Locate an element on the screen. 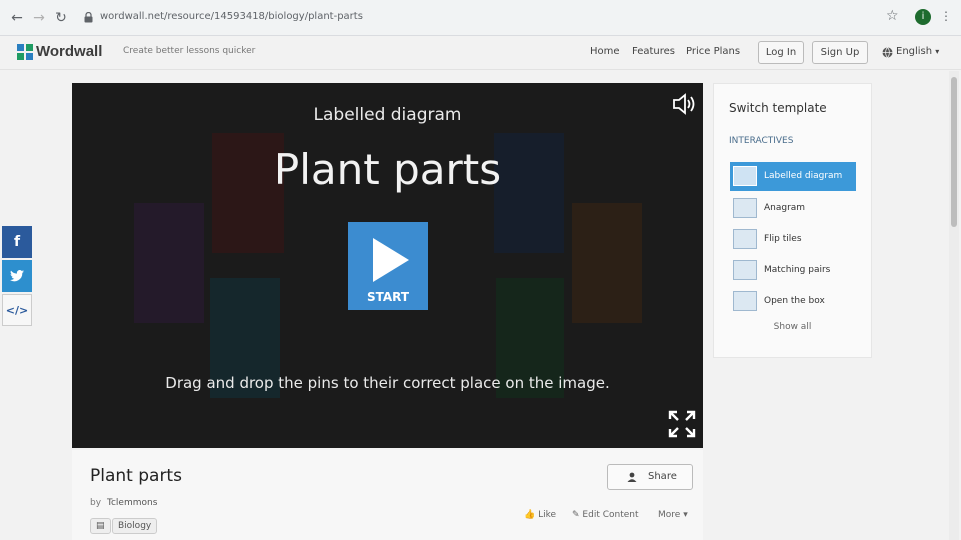 The image size is (961, 540). template-open-the-box: Open the box is located at coordinates (793, 301).